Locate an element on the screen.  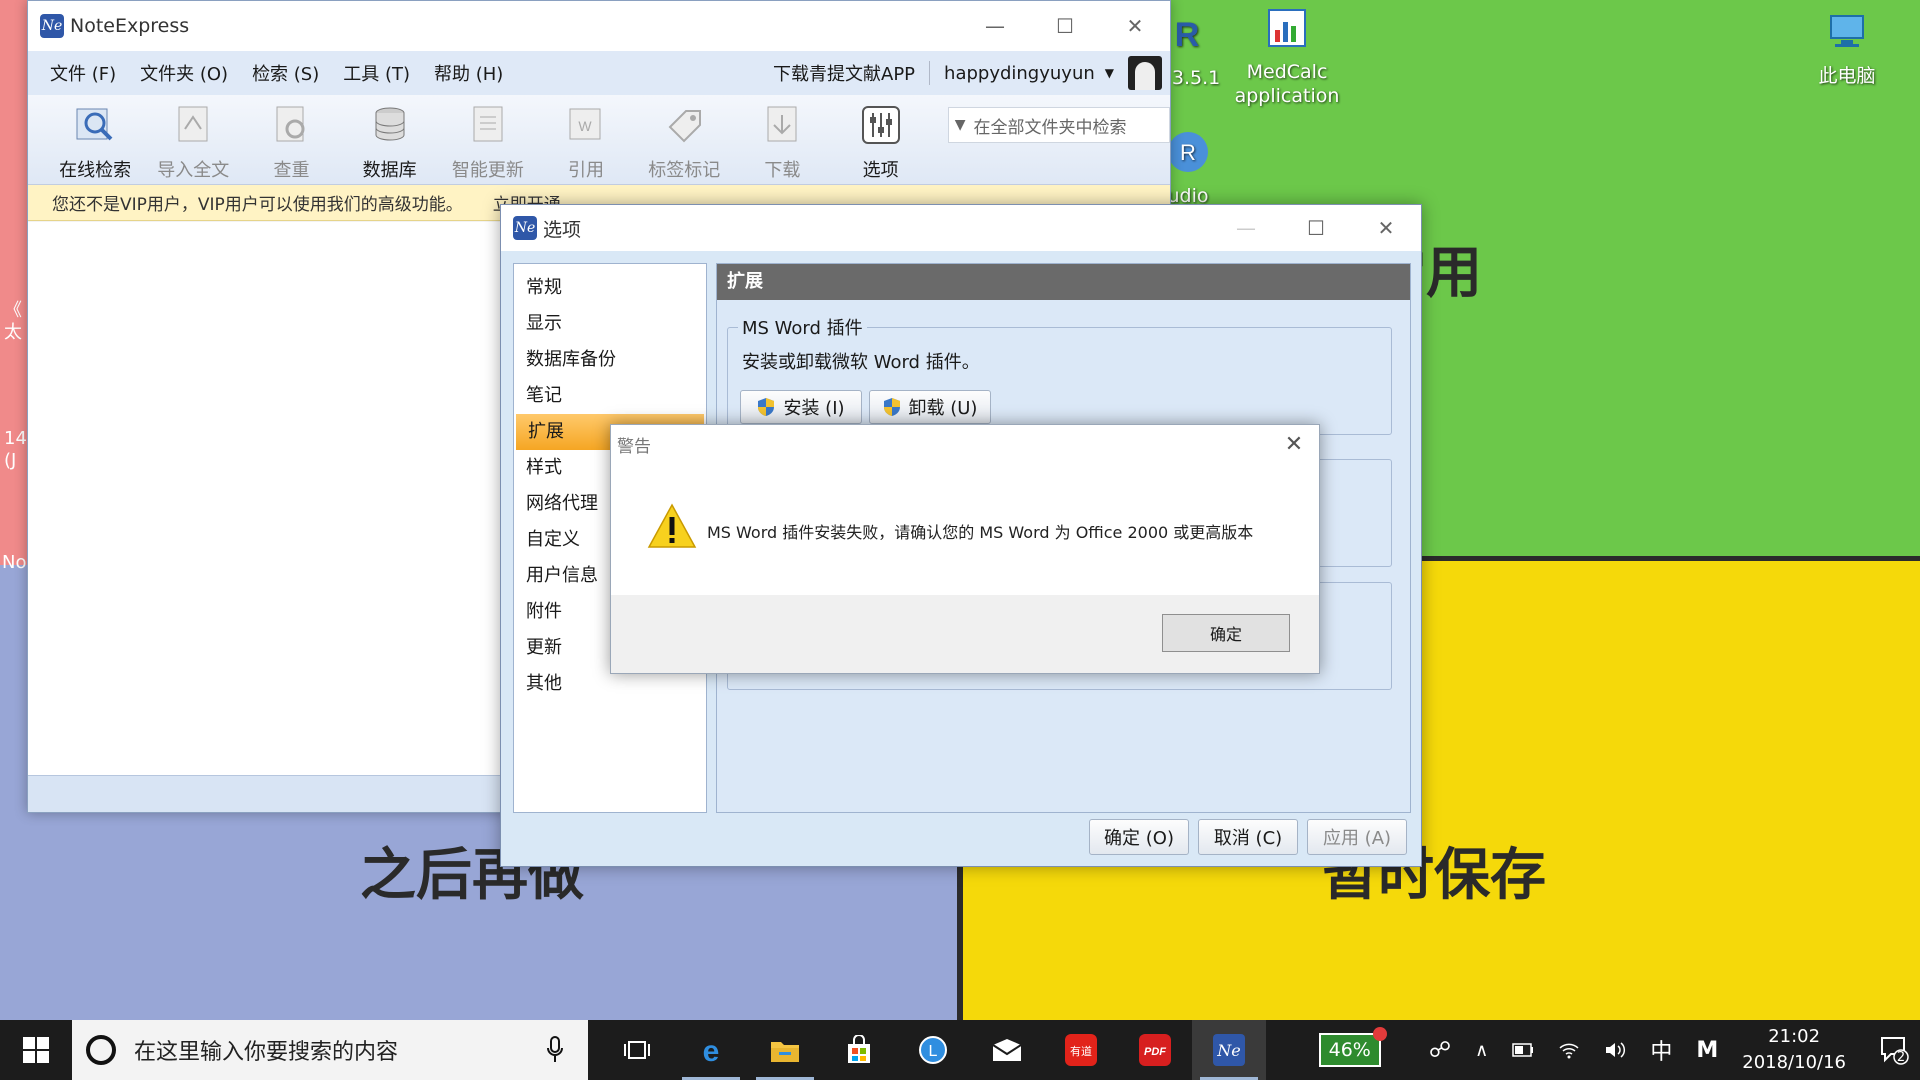
nav-display: 显示 is located at coordinates (610, 324).